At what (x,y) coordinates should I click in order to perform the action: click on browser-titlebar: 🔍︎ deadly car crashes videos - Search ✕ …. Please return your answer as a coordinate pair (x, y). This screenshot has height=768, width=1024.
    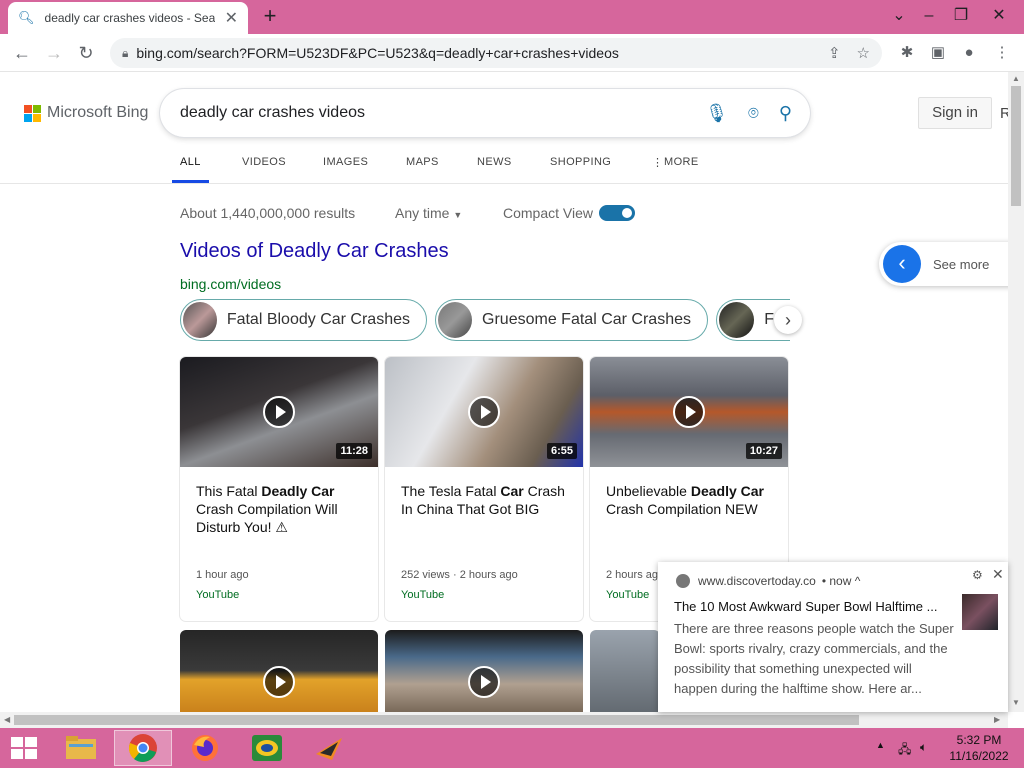
    Looking at the image, I should click on (512, 17).